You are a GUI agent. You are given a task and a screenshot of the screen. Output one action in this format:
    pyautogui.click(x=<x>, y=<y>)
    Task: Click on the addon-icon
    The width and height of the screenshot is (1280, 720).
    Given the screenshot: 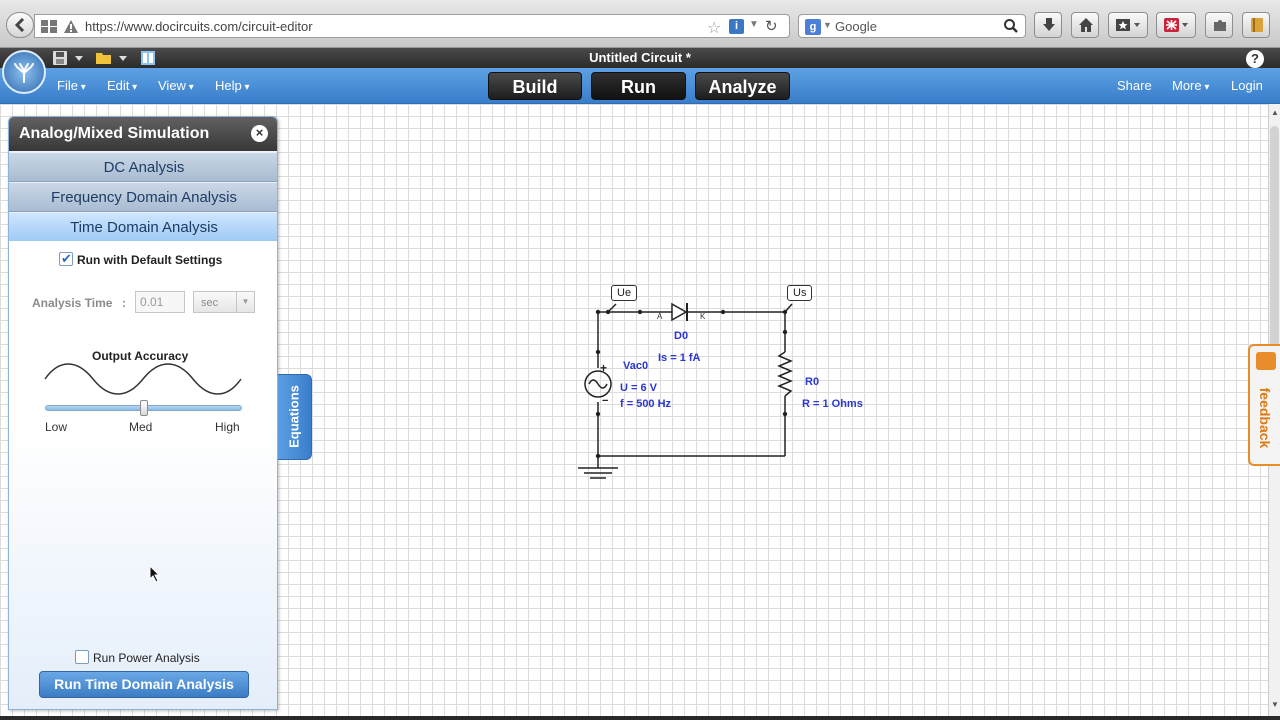 What is the action you would take?
    pyautogui.click(x=1176, y=25)
    